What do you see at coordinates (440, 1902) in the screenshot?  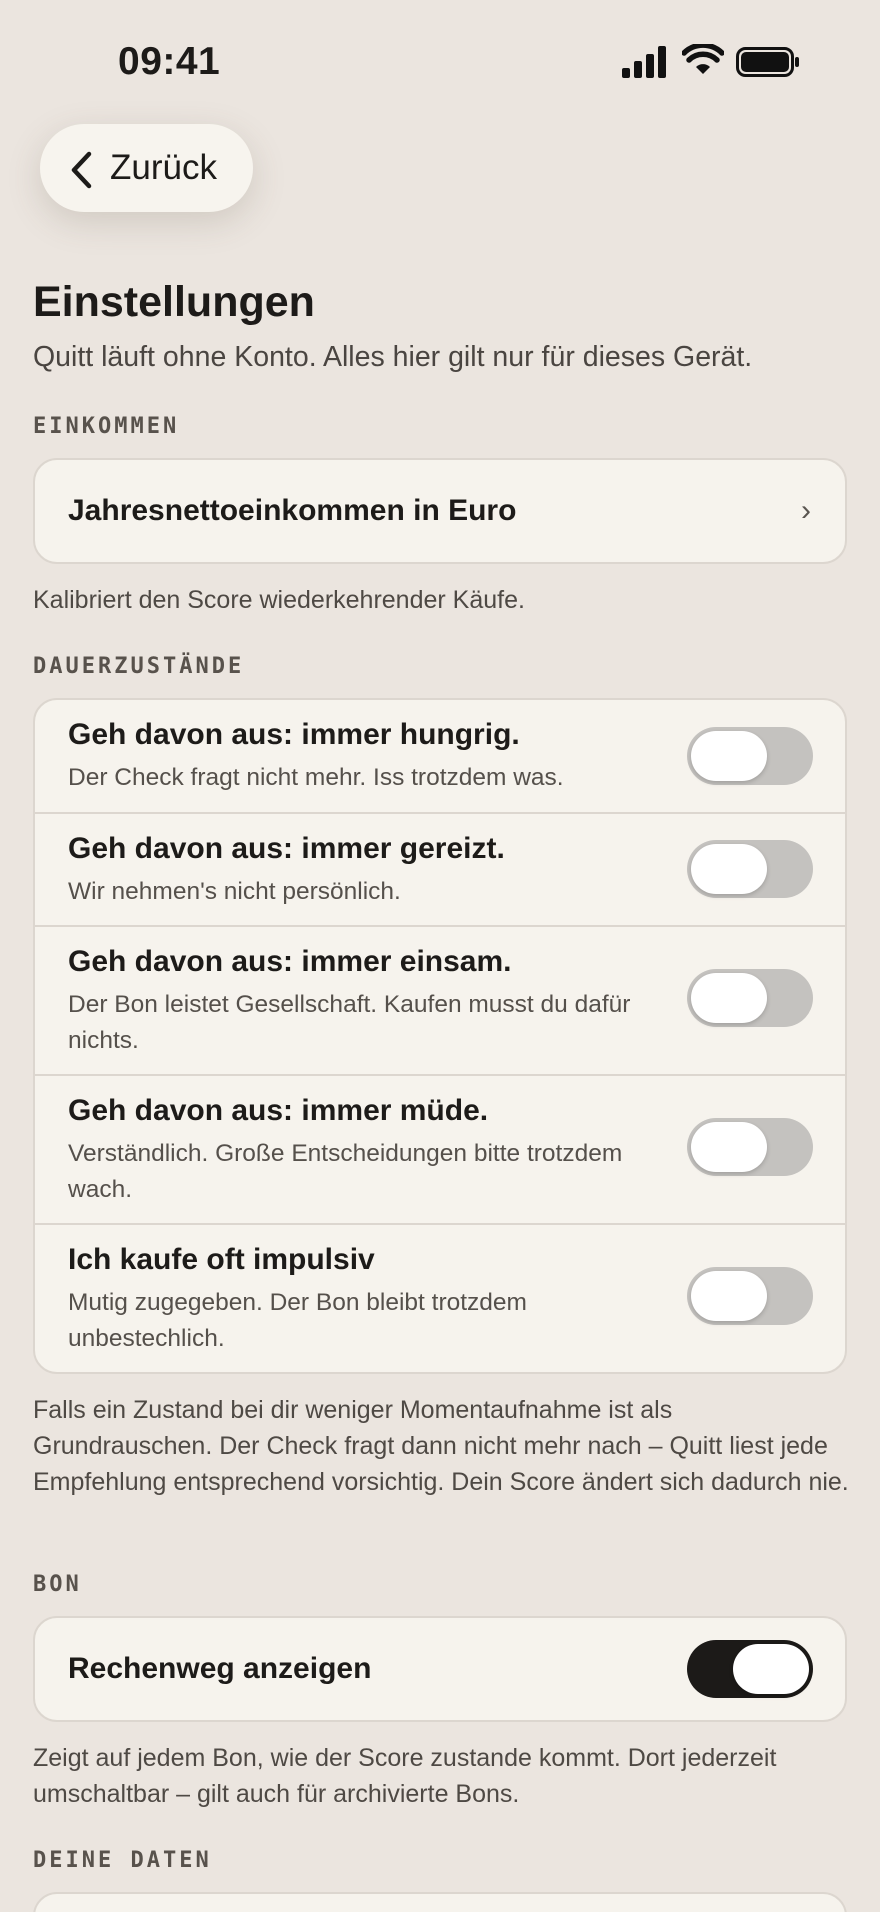 I see `data-card` at bounding box center [440, 1902].